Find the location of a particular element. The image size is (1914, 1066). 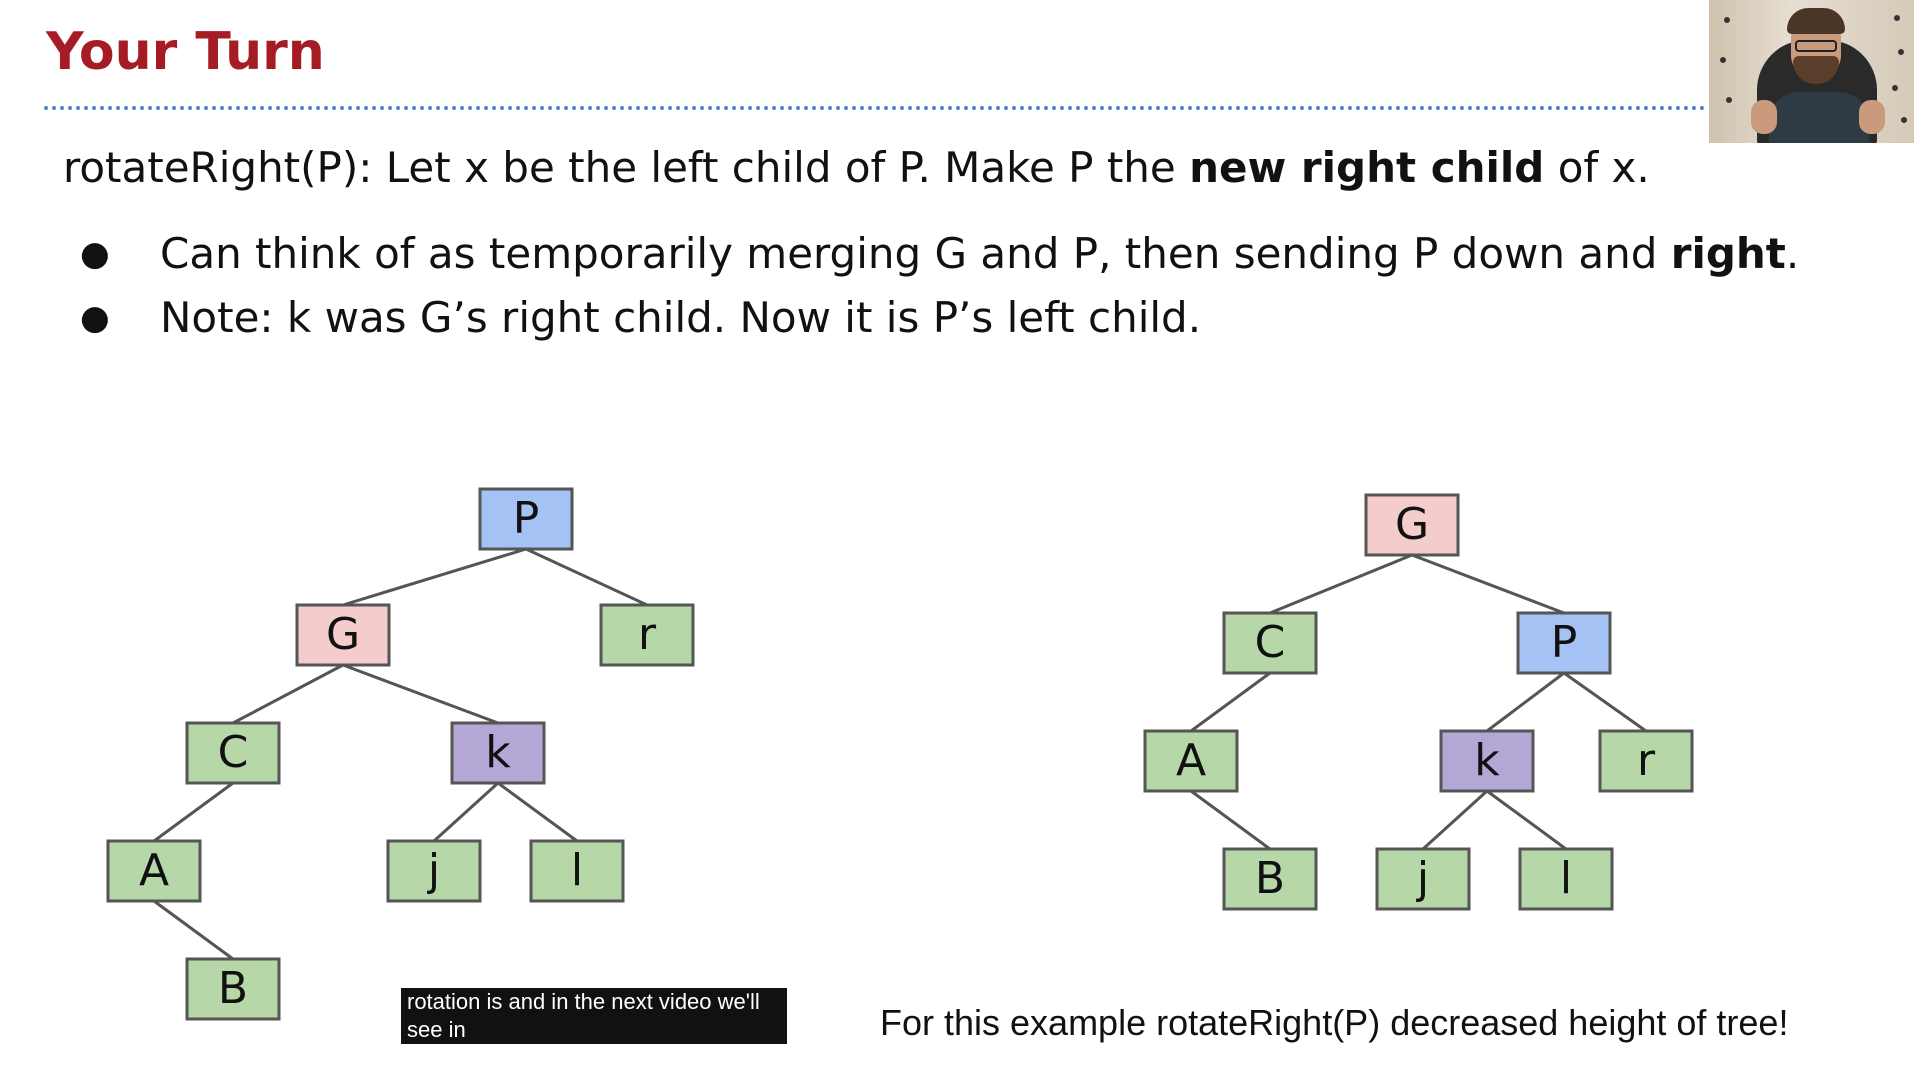

tree-edge-P-k is located at coordinates (1525, 702).